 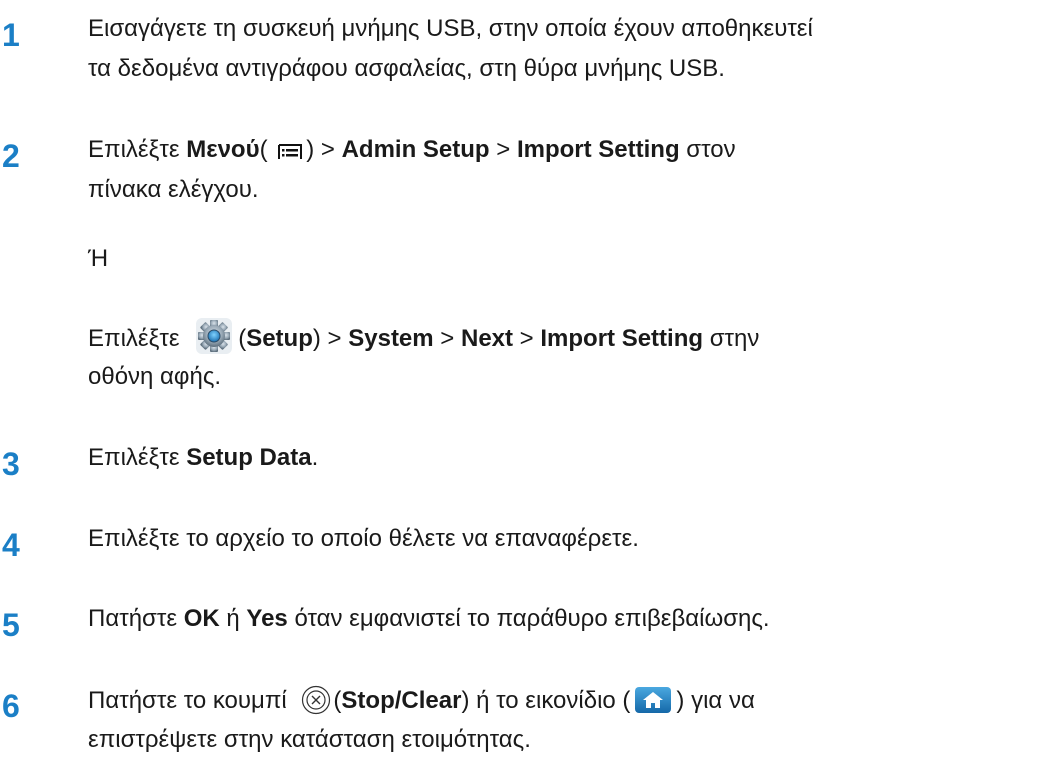 I want to click on step-number: 6, so click(x=11, y=706).